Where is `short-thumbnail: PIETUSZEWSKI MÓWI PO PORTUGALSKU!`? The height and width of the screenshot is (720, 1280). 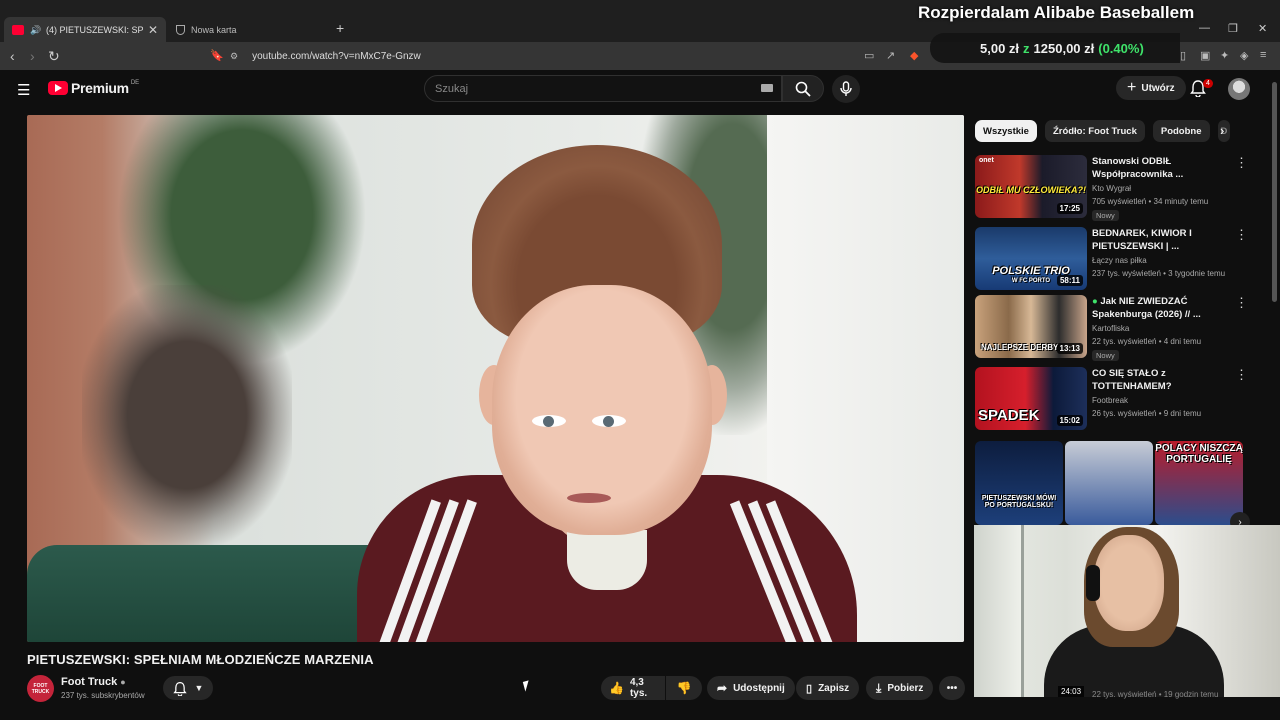 short-thumbnail: PIETUSZEWSKI MÓWI PO PORTUGALSKU! is located at coordinates (1019, 483).